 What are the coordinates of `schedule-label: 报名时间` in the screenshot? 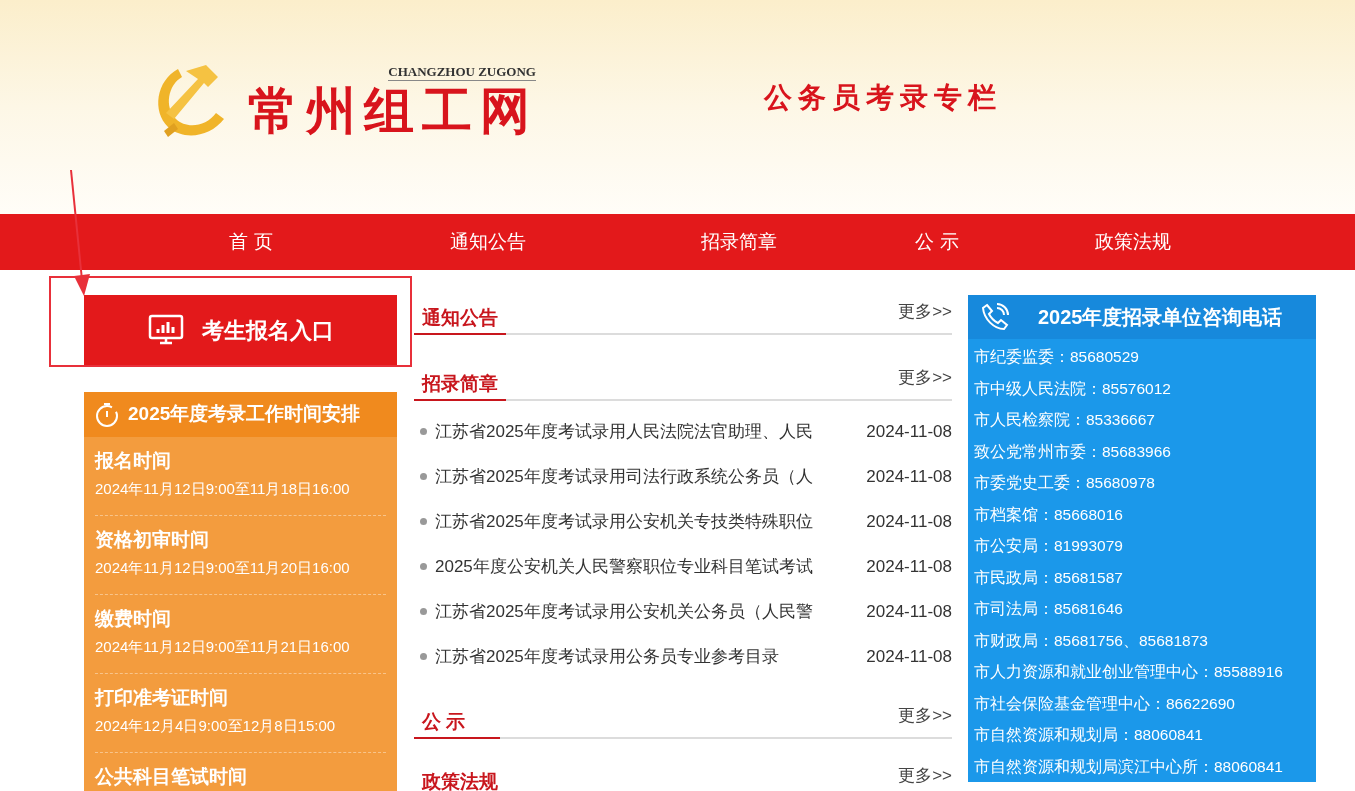 It's located at (133, 461).